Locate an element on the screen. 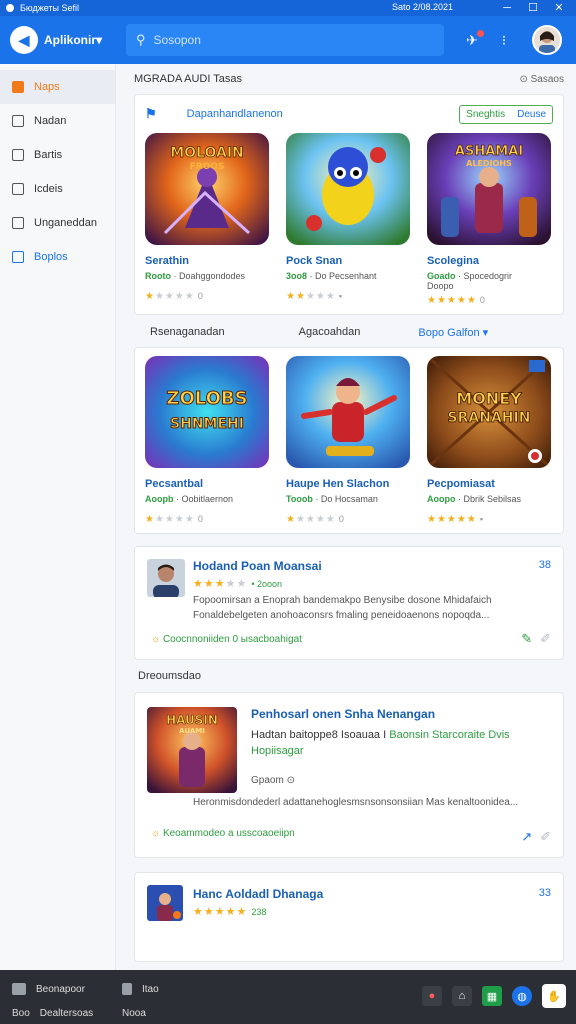 The width and height of the screenshot is (576, 1024). search-input is located at coordinates (273, 40).